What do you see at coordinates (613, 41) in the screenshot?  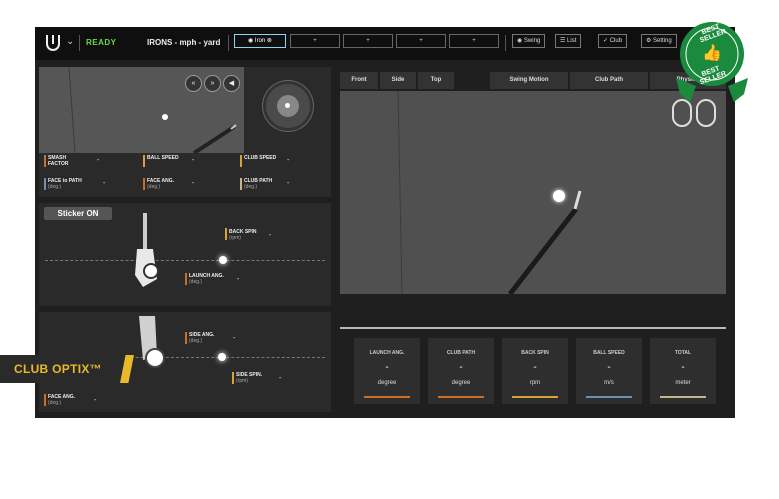 I see `club-button: ✓ Club` at bounding box center [613, 41].